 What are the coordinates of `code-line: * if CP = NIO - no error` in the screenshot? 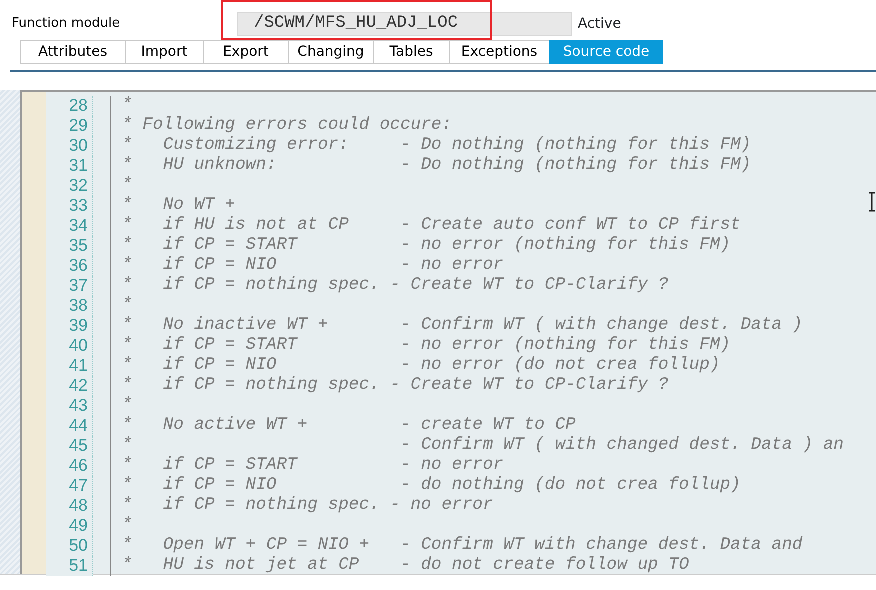 It's located at (312, 266).